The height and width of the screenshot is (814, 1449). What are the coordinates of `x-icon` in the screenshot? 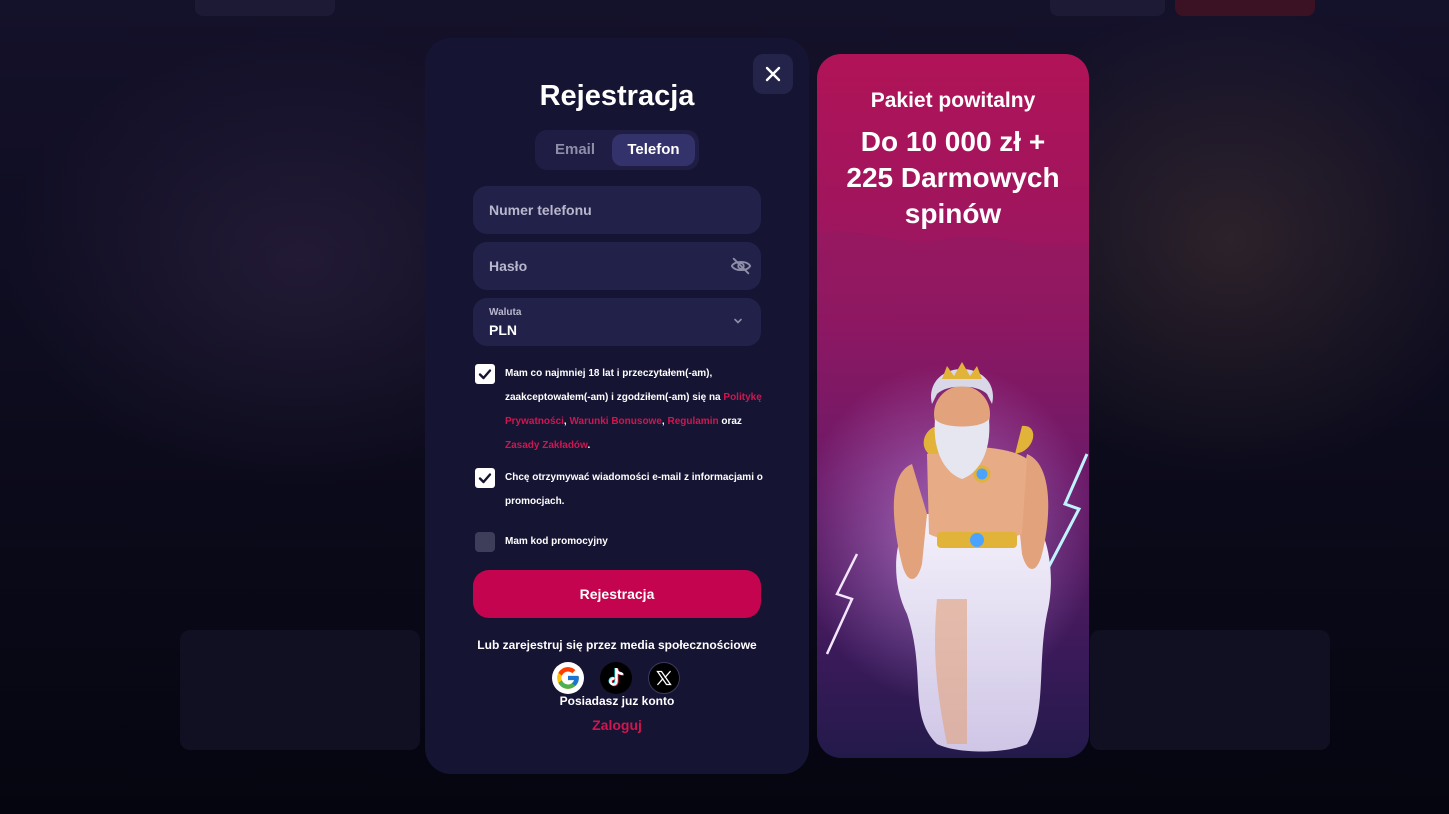 It's located at (664, 678).